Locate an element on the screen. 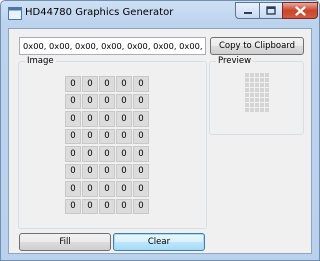 This screenshot has height=261, width=320. preview-group-label: Preview is located at coordinates (235, 61).